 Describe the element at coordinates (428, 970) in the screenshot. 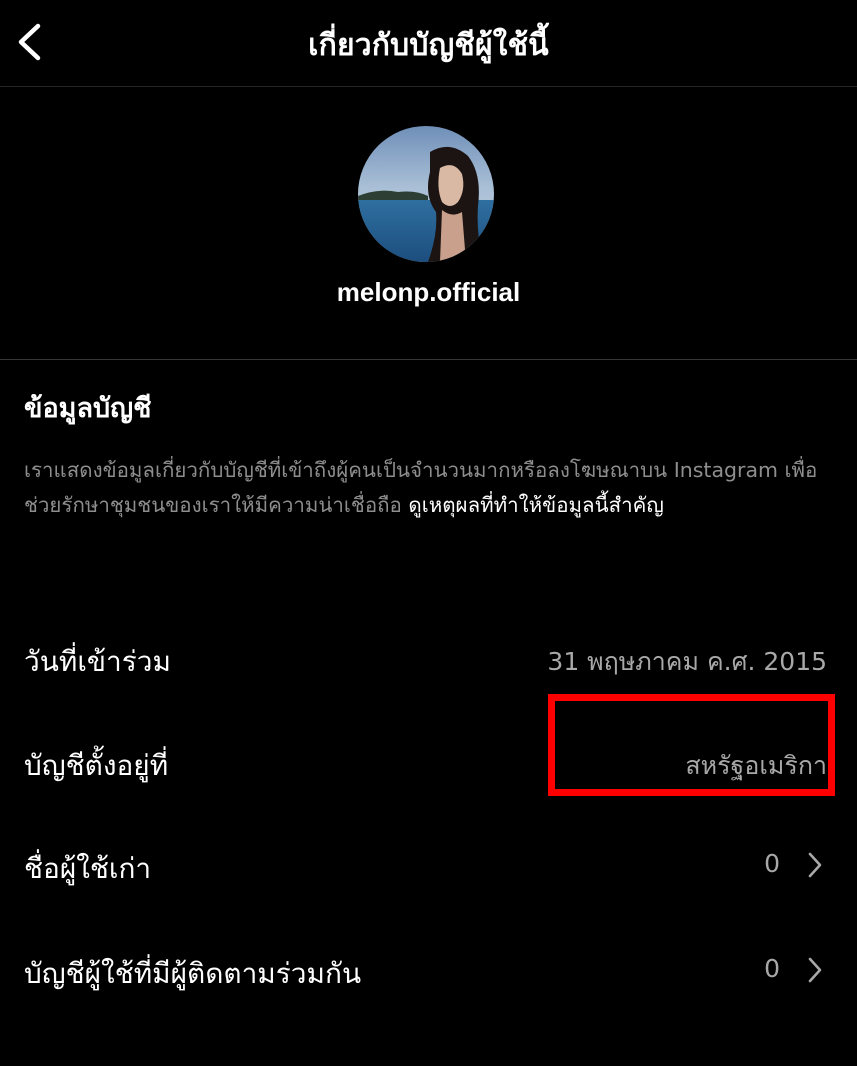

I see `shared-followers-row: บัญชีผู้ใช้ที่มีผู้ติดตามร่วมกัน 0` at that location.